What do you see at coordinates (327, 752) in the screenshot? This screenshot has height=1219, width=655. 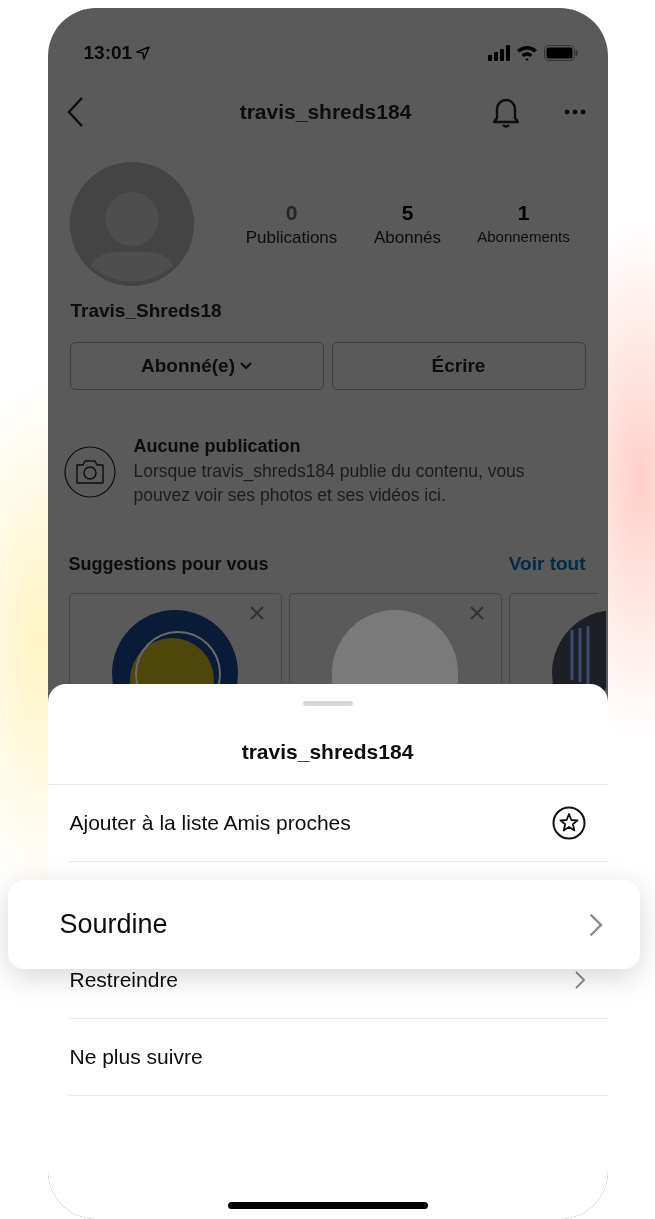 I see `sheet-title: travis_shreds184` at bounding box center [327, 752].